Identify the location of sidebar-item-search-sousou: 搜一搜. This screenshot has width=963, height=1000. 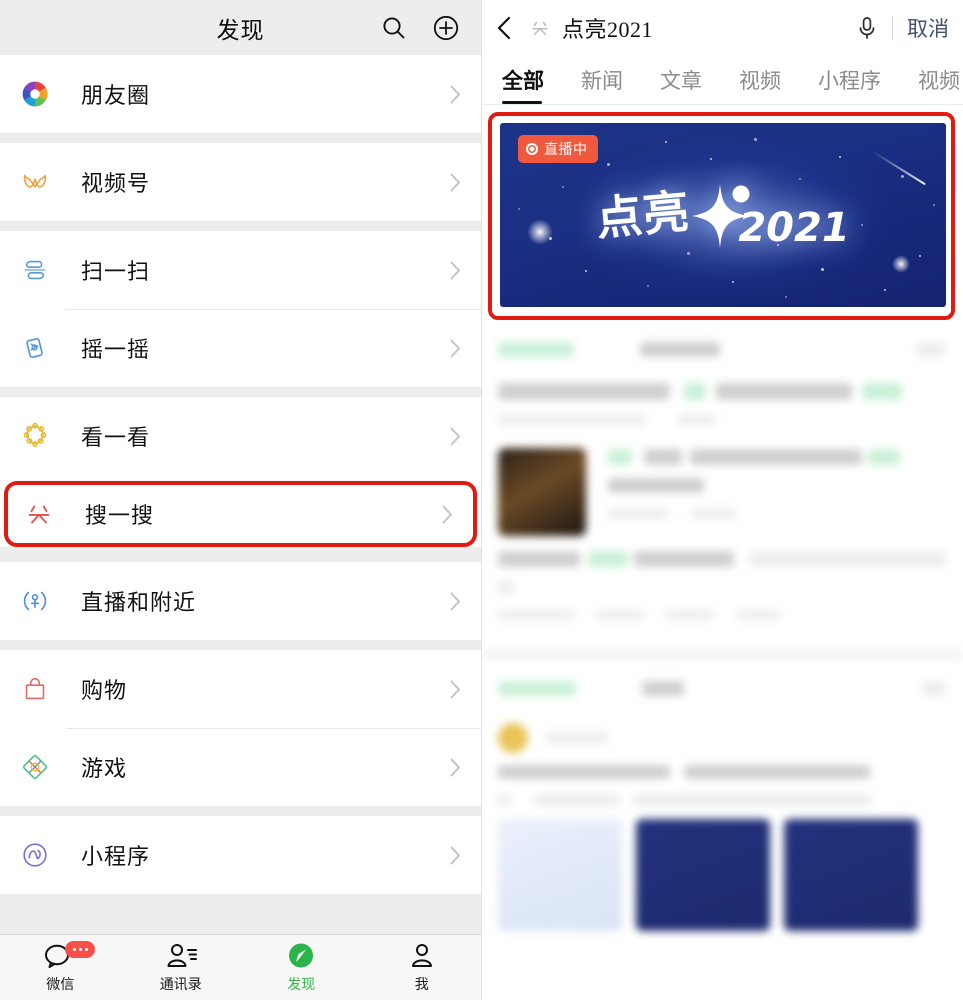
(240, 514).